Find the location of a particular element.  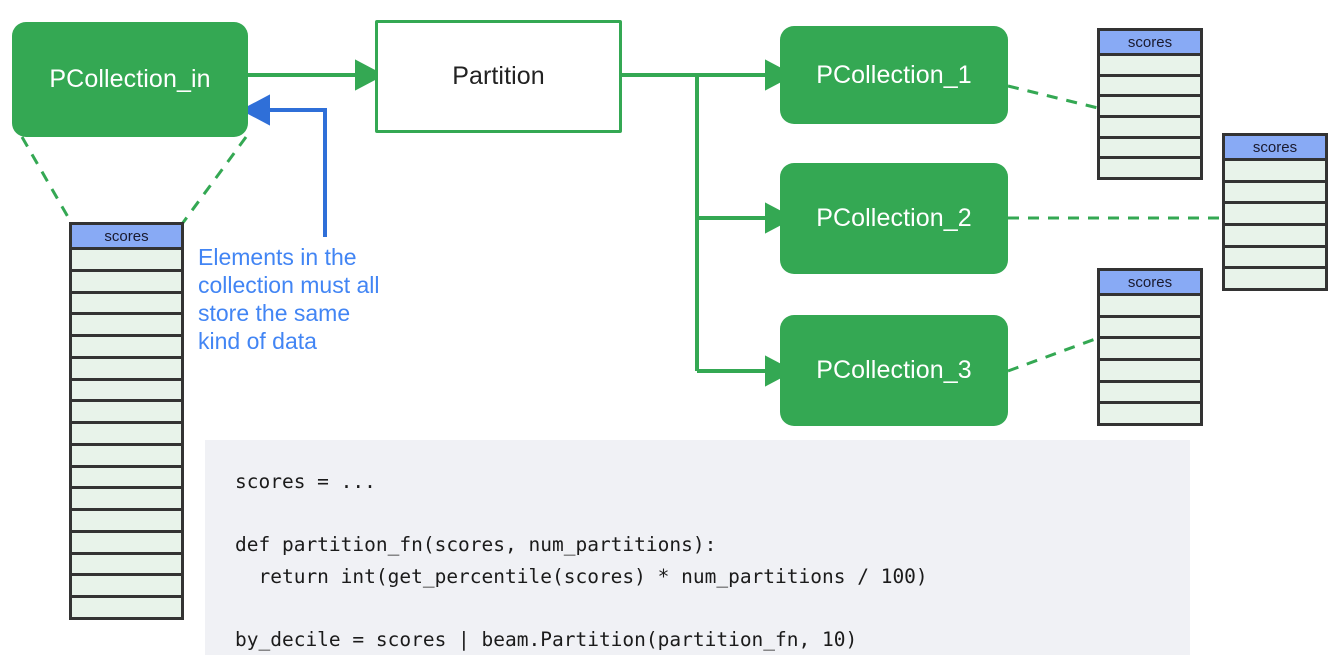

record-table-output-2-body is located at coordinates (1275, 225).